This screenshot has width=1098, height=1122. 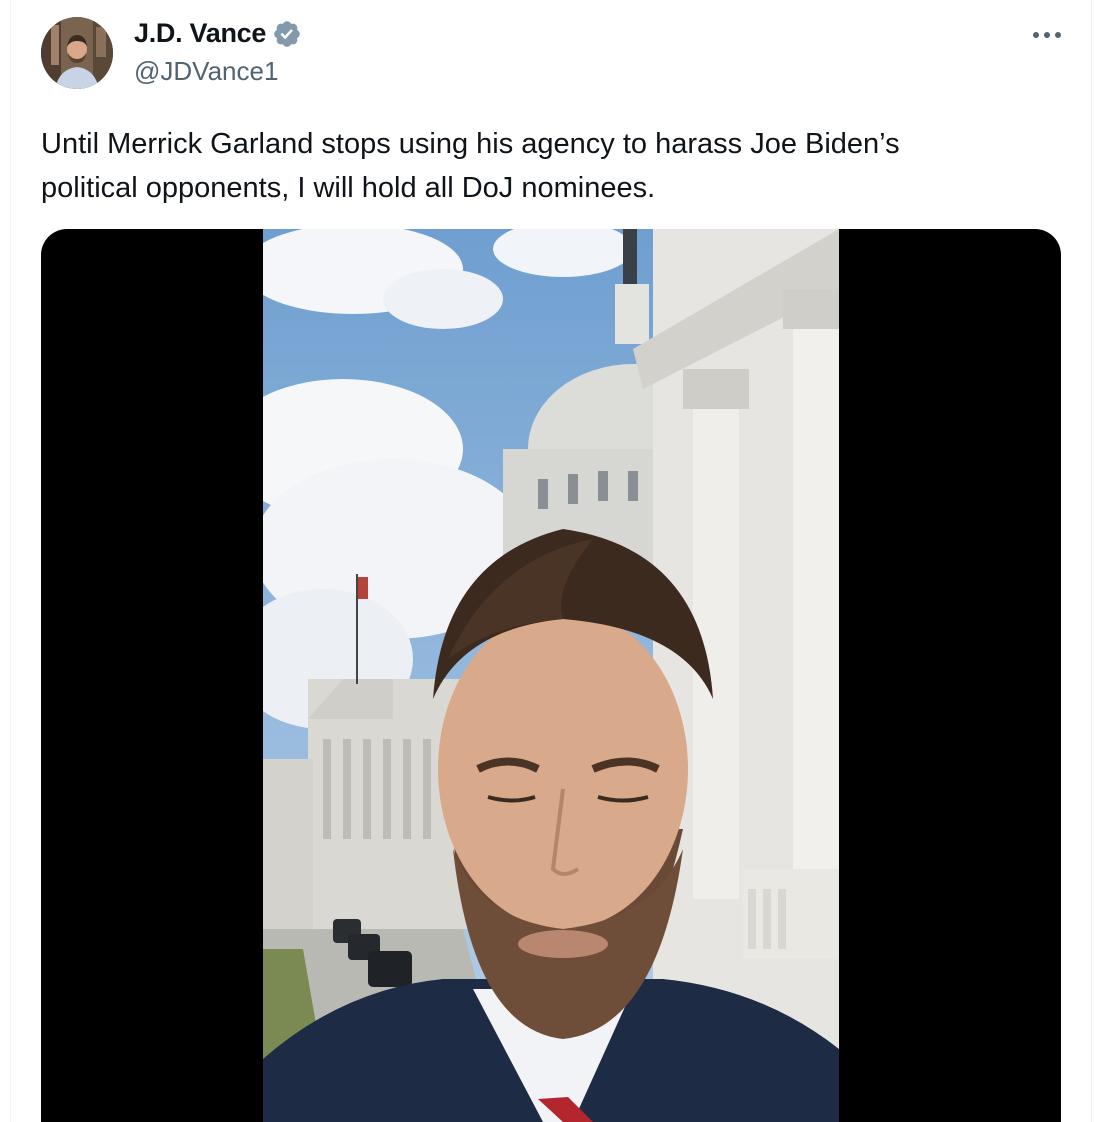 I want to click on dots-icon, so click(x=1047, y=35).